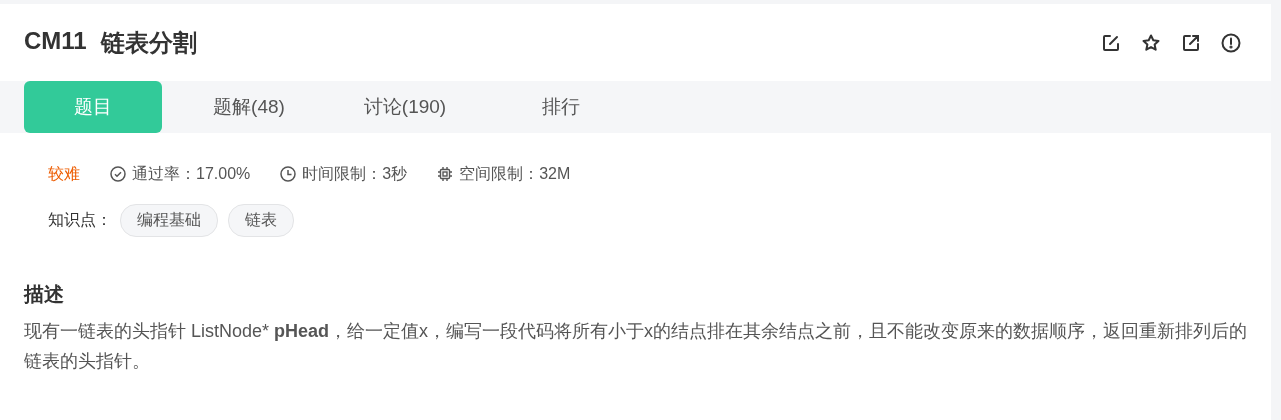  I want to click on stat-text: 通过率：17.00%, so click(191, 173).